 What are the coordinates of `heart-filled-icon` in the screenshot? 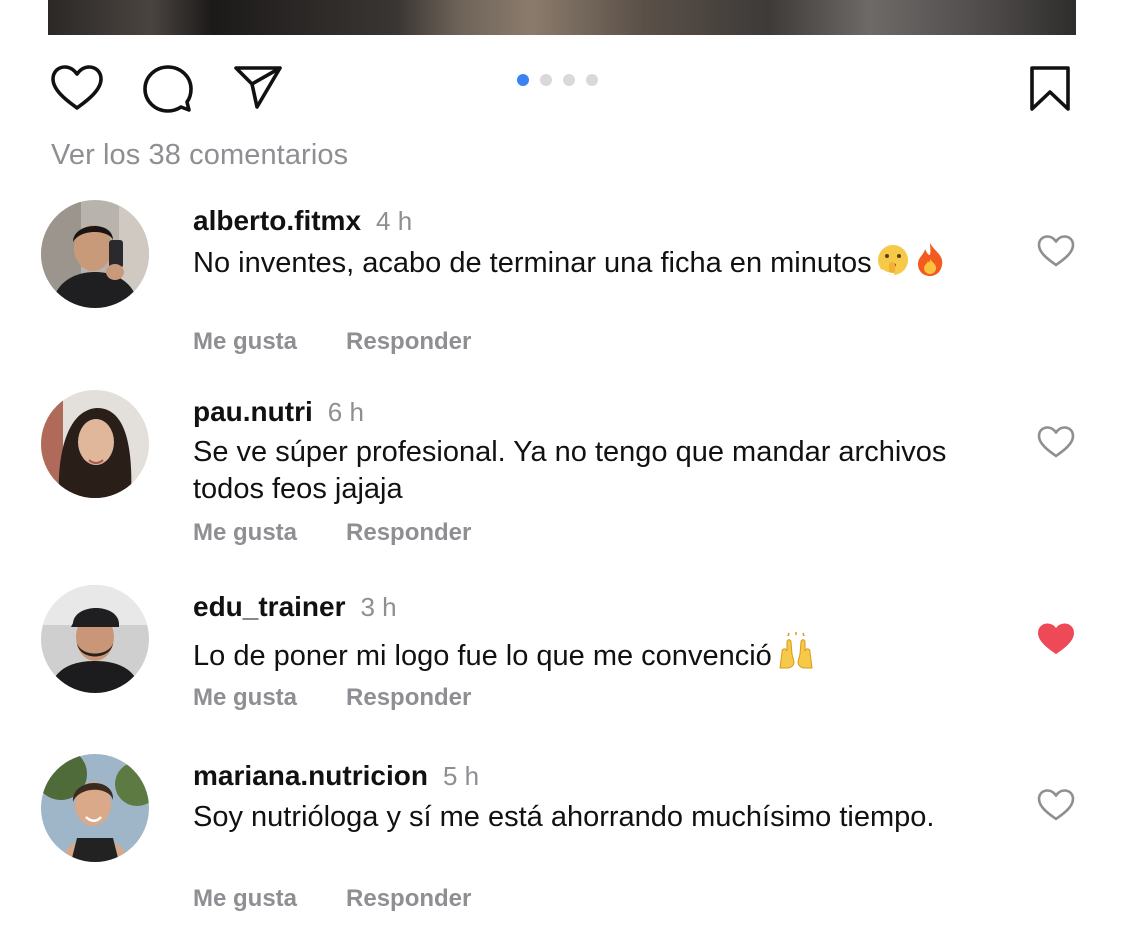 It's located at (1056, 639).